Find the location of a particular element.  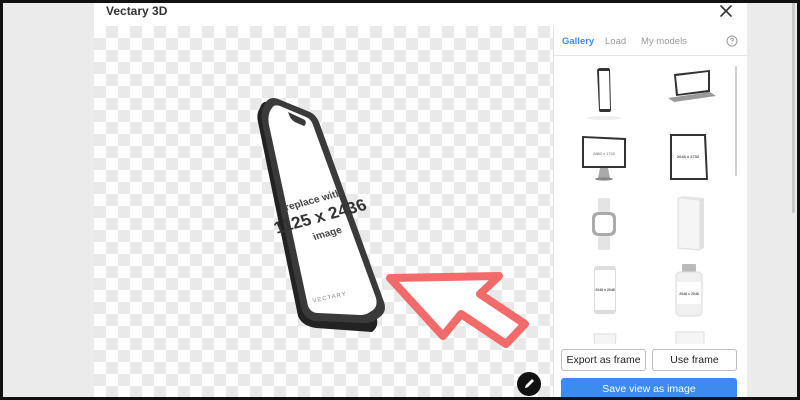

modal-title: Vectary 3D is located at coordinates (137, 11).